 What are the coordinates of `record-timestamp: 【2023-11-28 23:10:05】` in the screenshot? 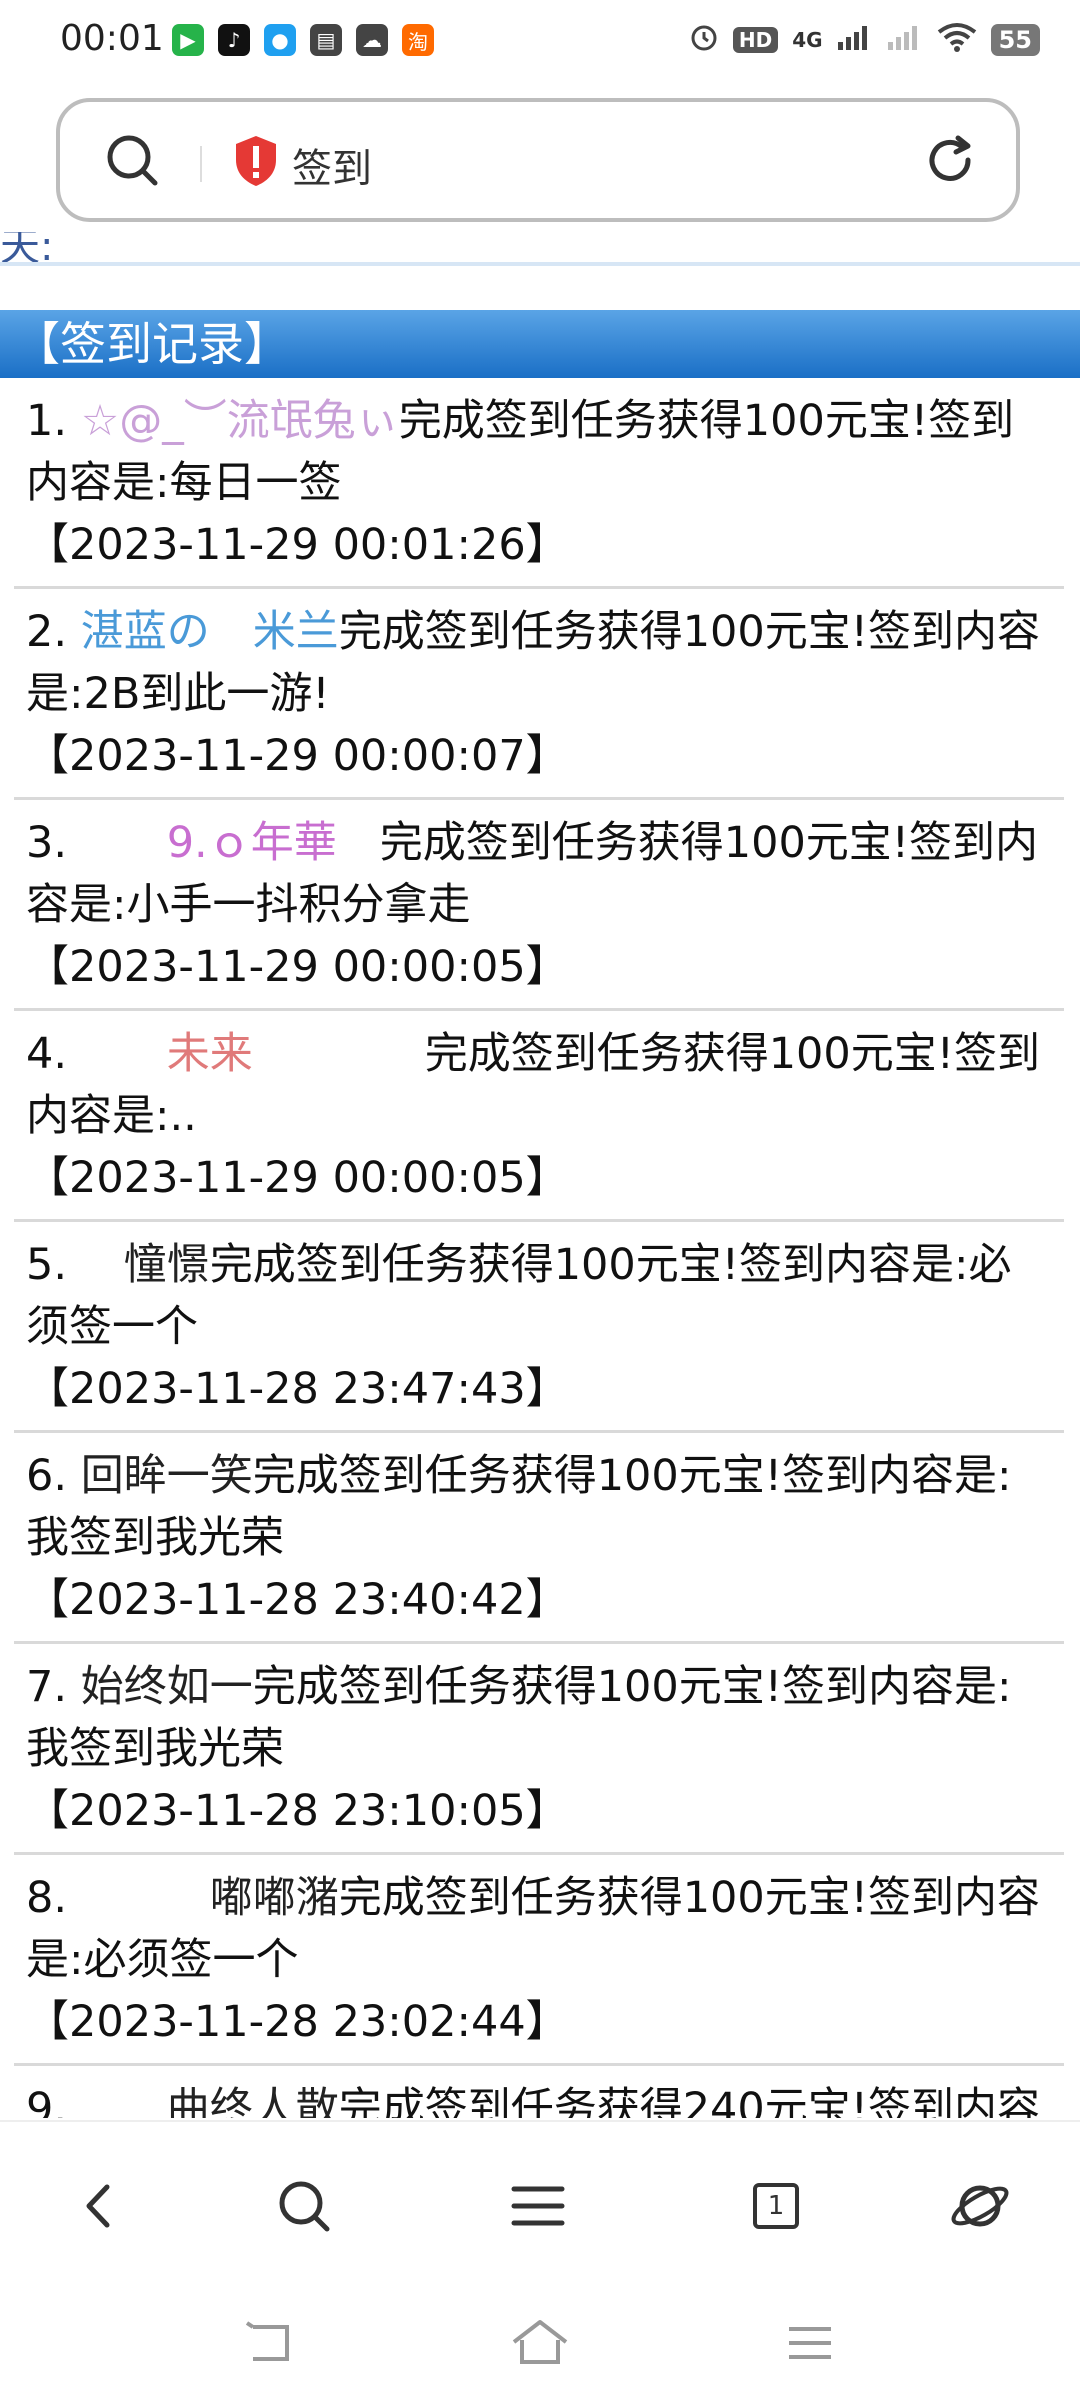 It's located at (297, 1811).